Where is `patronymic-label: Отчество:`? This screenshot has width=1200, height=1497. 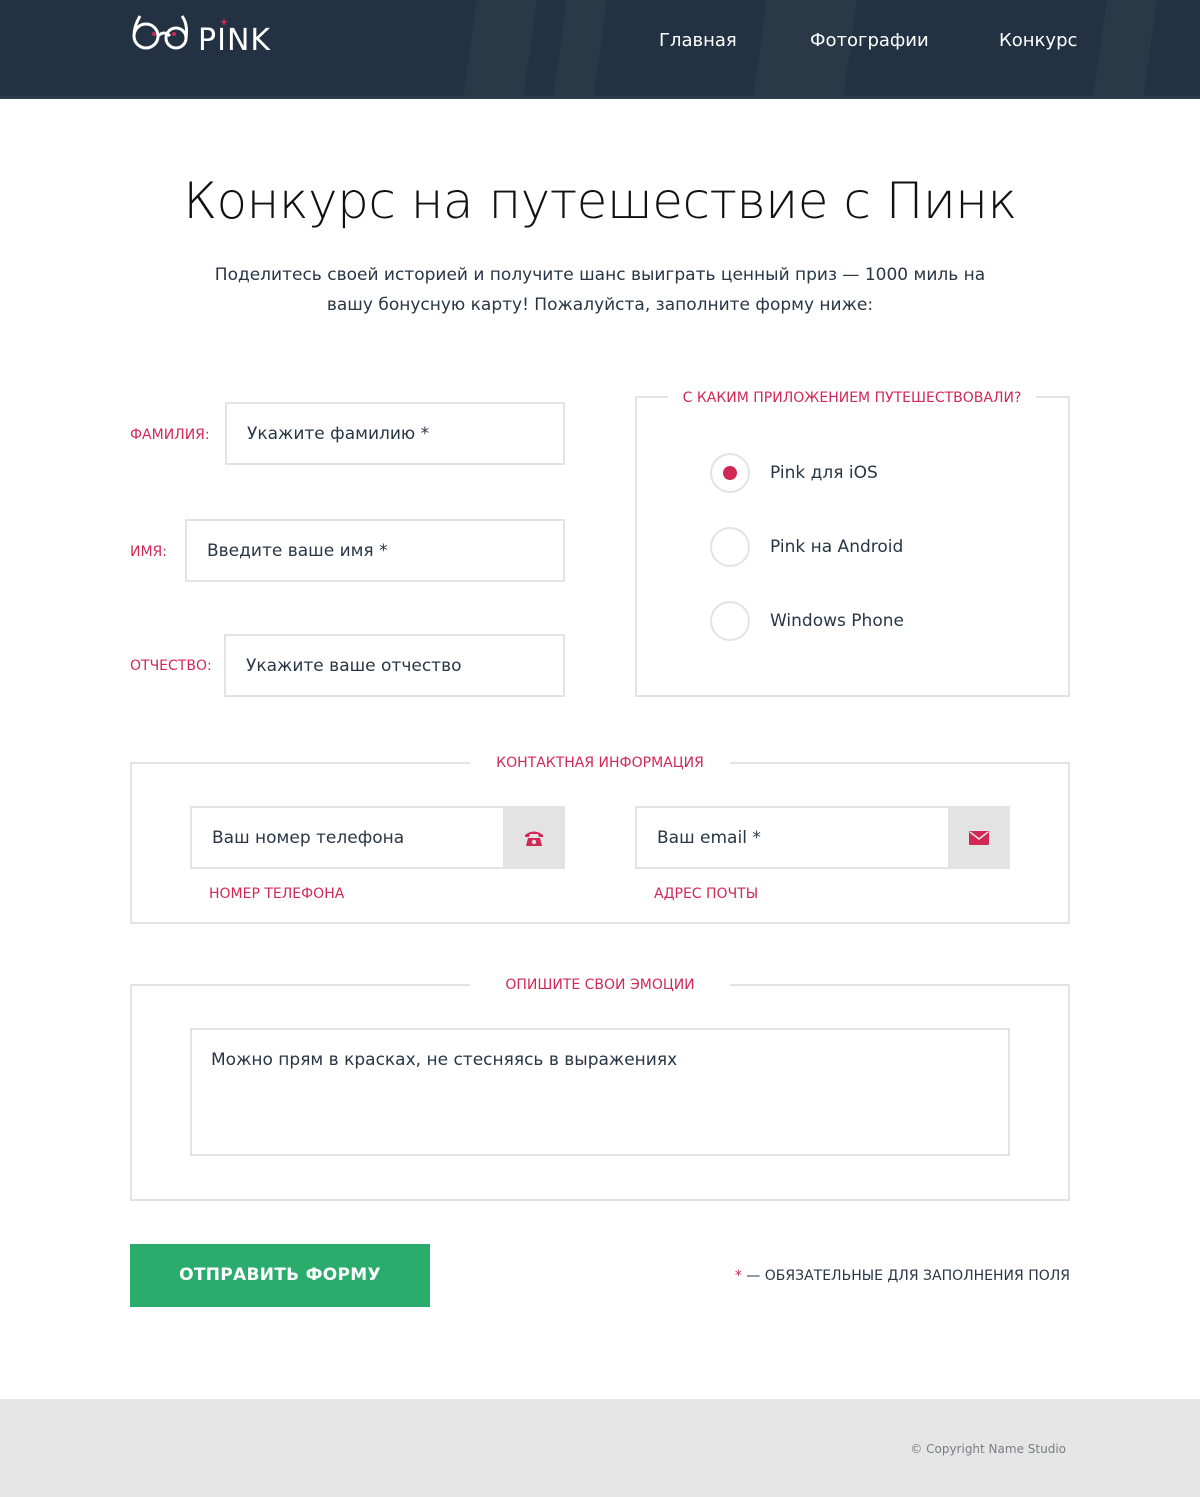
patronymic-label: Отчество: is located at coordinates (171, 666).